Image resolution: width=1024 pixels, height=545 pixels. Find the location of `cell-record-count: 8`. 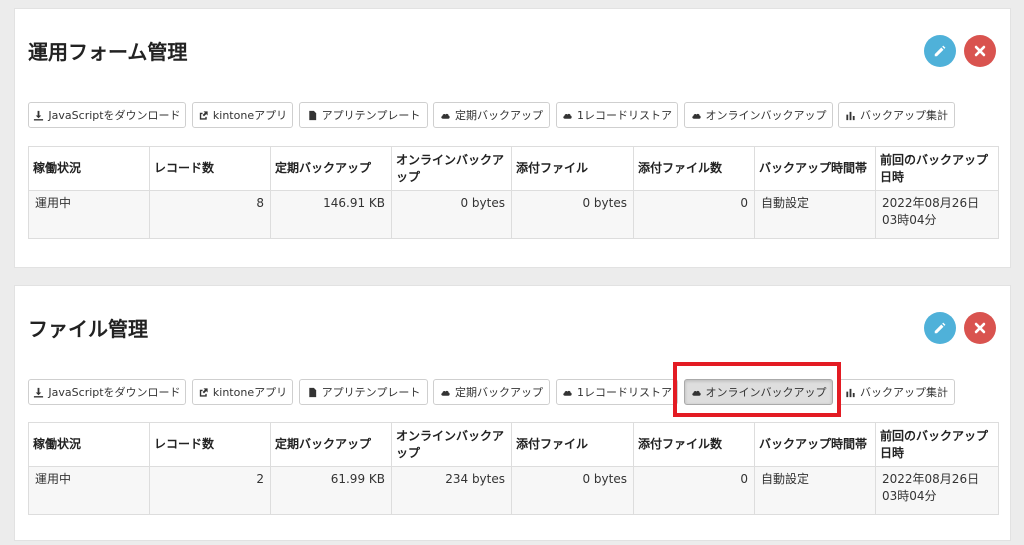

cell-record-count: 8 is located at coordinates (210, 214).